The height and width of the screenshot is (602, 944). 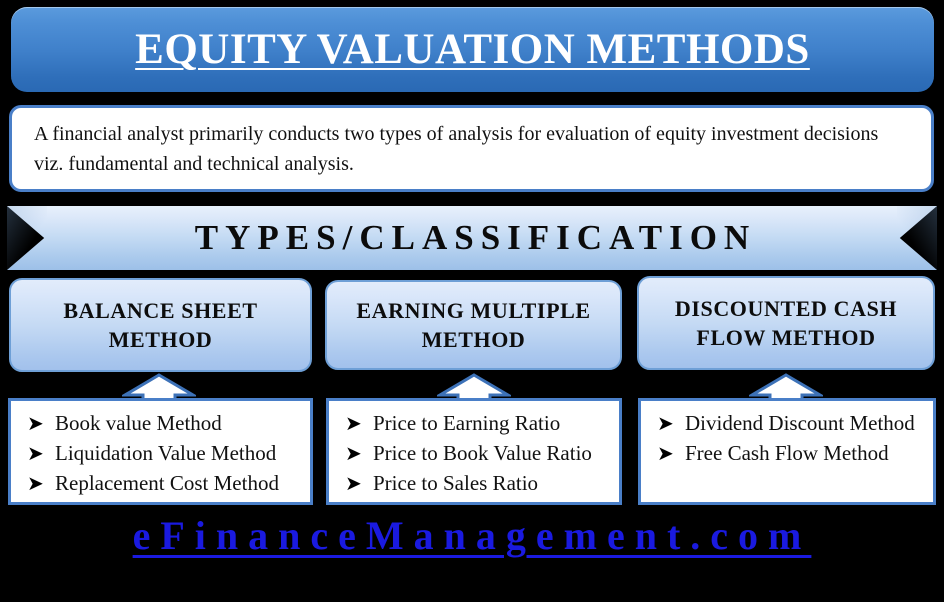 I want to click on list-item: ➤ Book value Method, so click(x=162, y=423).